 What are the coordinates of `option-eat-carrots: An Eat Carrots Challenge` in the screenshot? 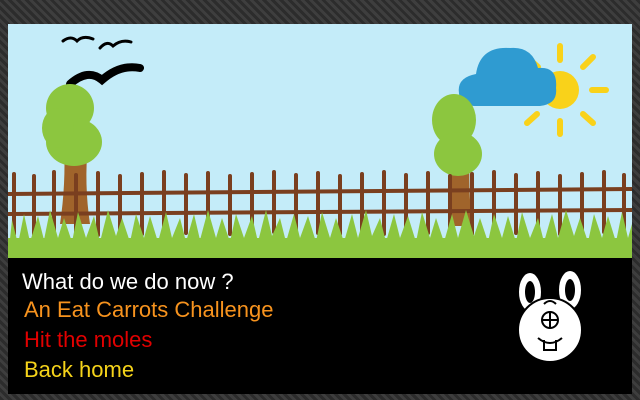 It's located at (148, 310).